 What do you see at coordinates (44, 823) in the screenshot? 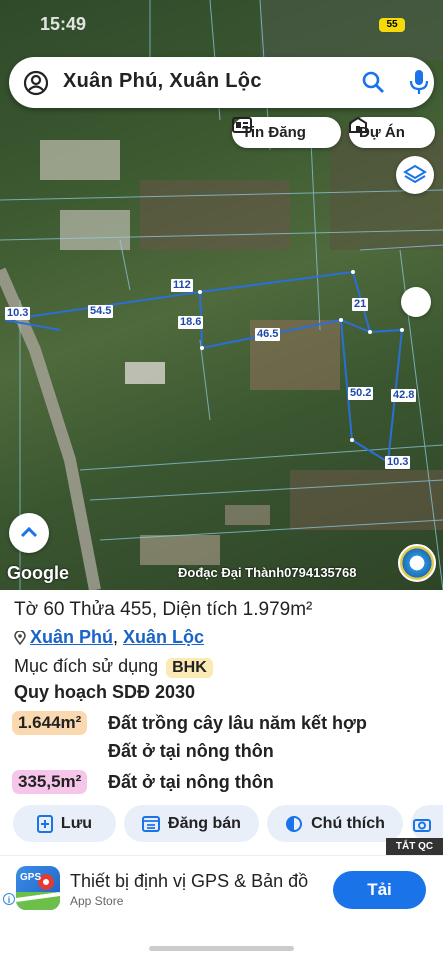
I see `bookmark-plus-icon` at bounding box center [44, 823].